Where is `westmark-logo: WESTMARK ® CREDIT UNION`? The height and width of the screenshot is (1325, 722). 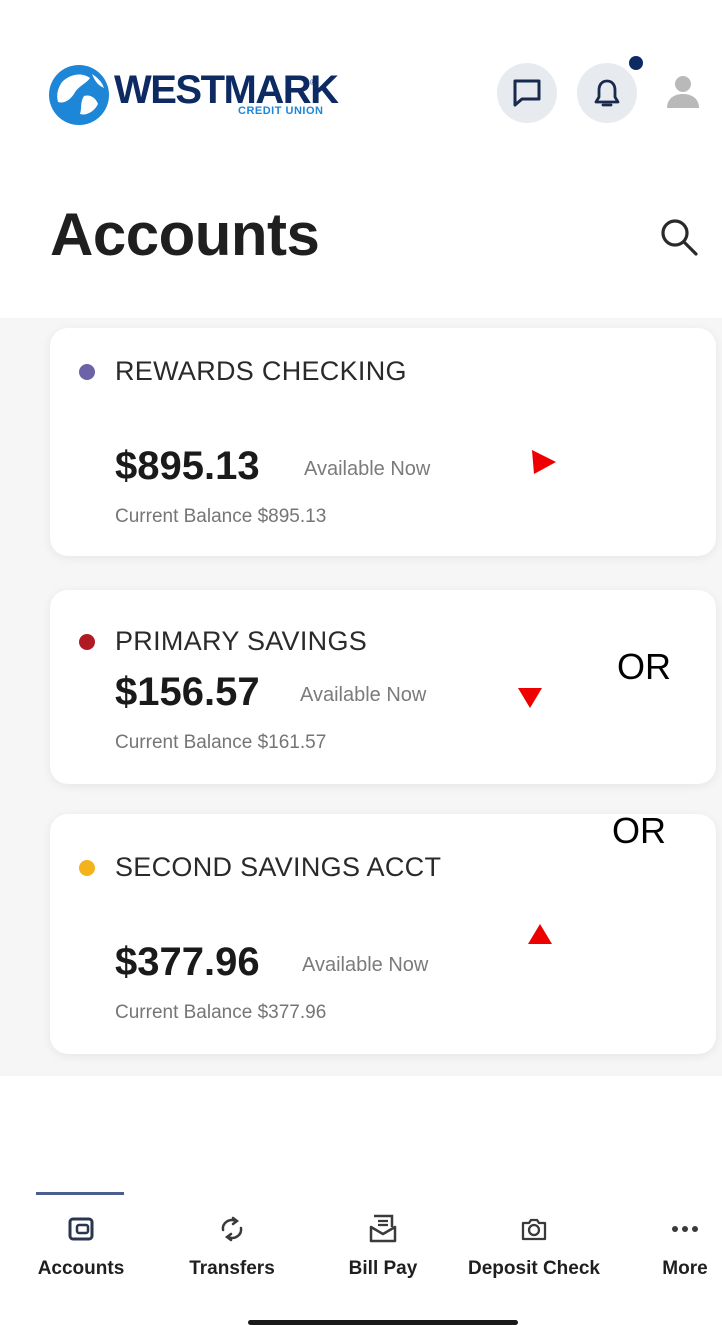
westmark-logo: WESTMARK ® CREDIT UNION is located at coordinates (193, 95).